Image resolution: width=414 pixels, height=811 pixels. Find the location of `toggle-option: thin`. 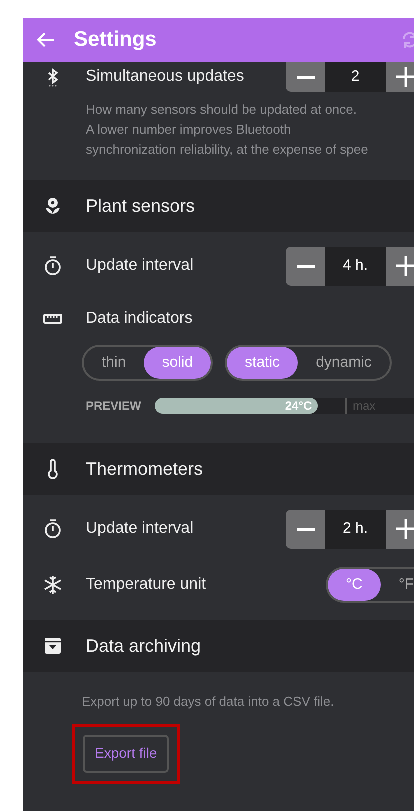

toggle-option: thin is located at coordinates (114, 363).